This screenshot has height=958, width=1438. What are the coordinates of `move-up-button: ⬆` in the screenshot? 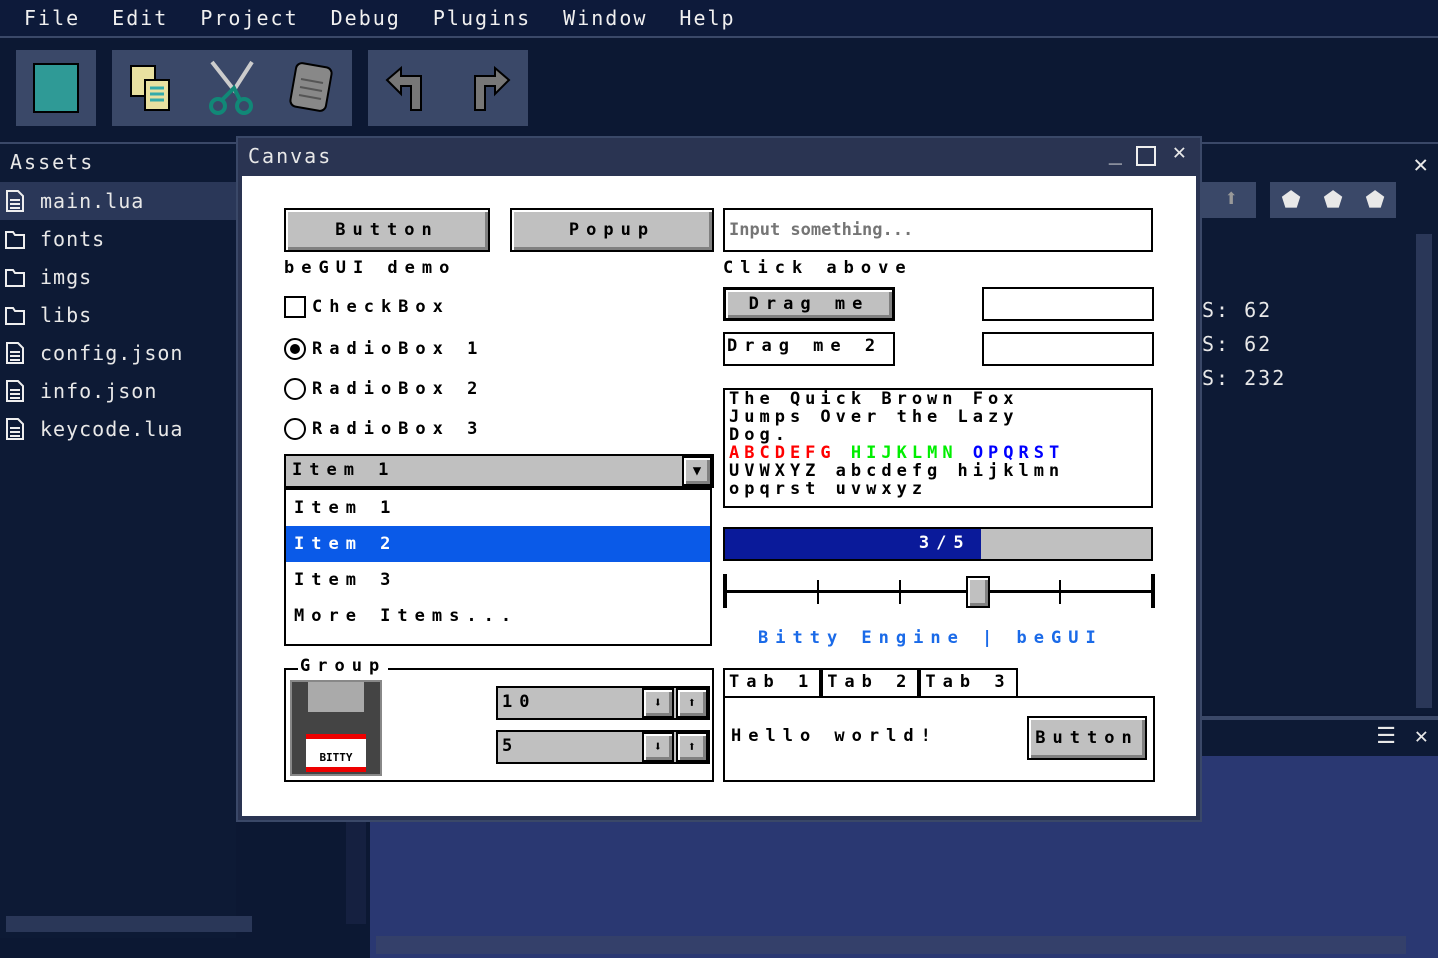 It's located at (1229, 200).